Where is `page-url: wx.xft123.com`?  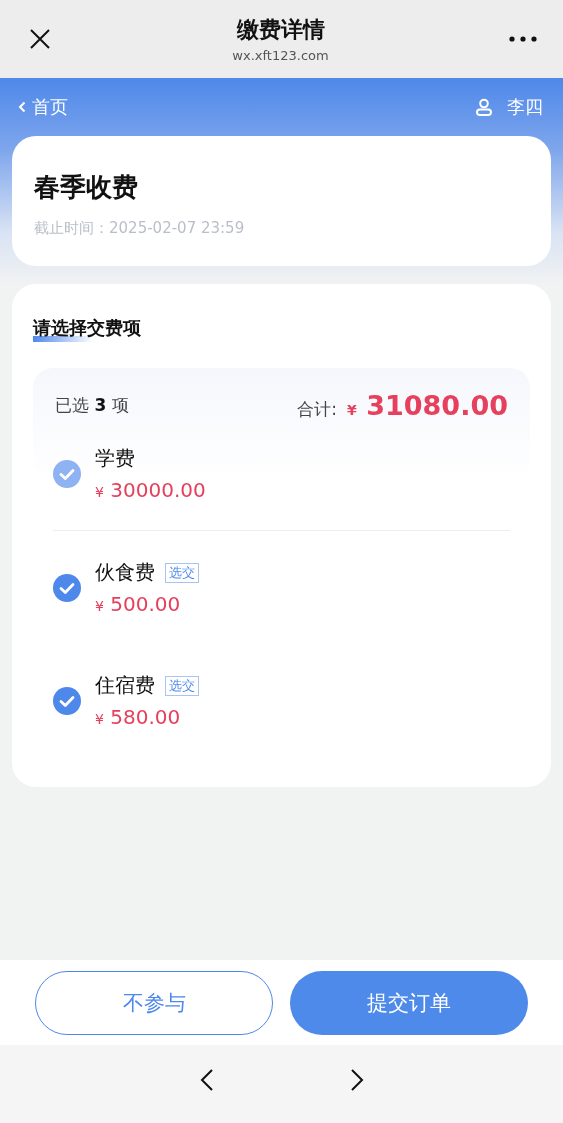 page-url: wx.xft123.com is located at coordinates (280, 55).